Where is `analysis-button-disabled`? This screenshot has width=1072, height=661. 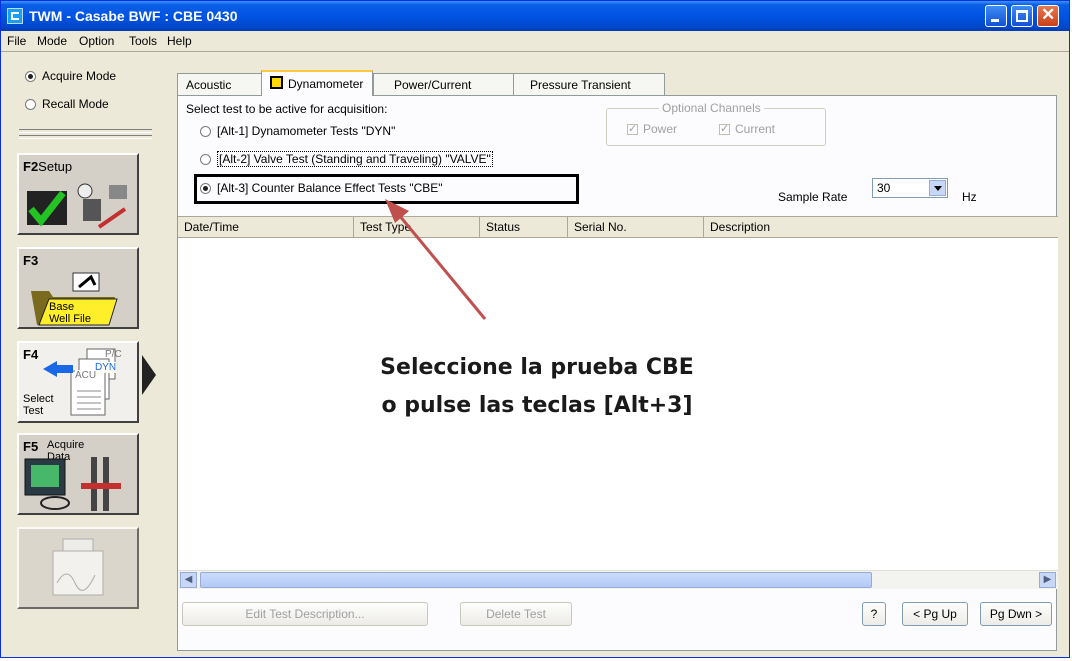 analysis-button-disabled is located at coordinates (78, 568).